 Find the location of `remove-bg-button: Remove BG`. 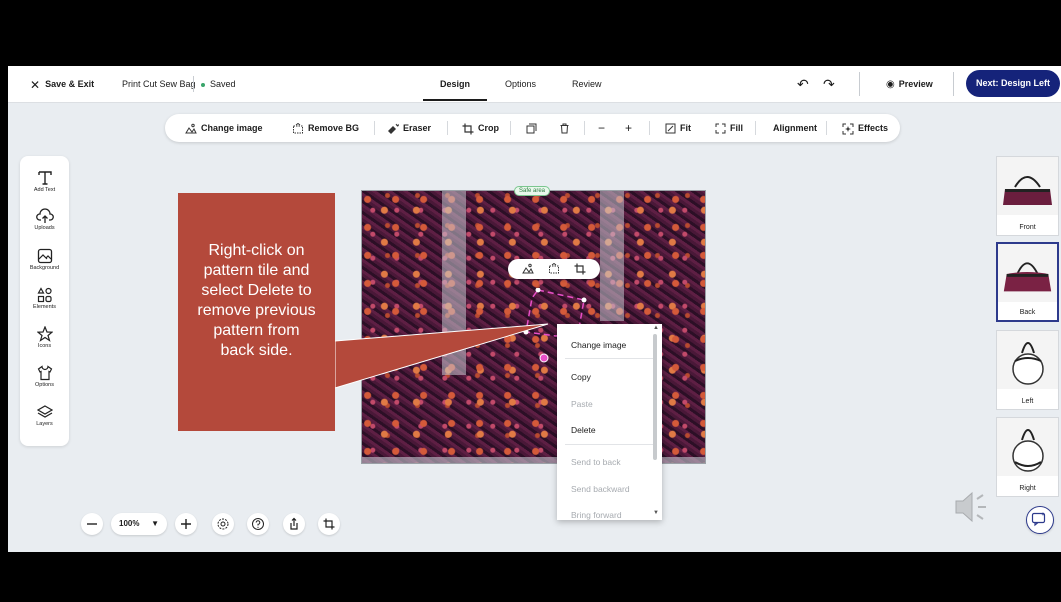

remove-bg-button: Remove BG is located at coordinates (325, 128).